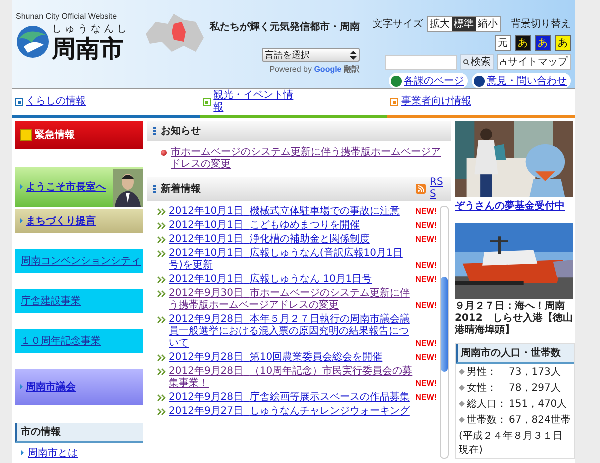  What do you see at coordinates (51, 387) in the screenshot?
I see `sidebar-link: 周南市議会` at bounding box center [51, 387].